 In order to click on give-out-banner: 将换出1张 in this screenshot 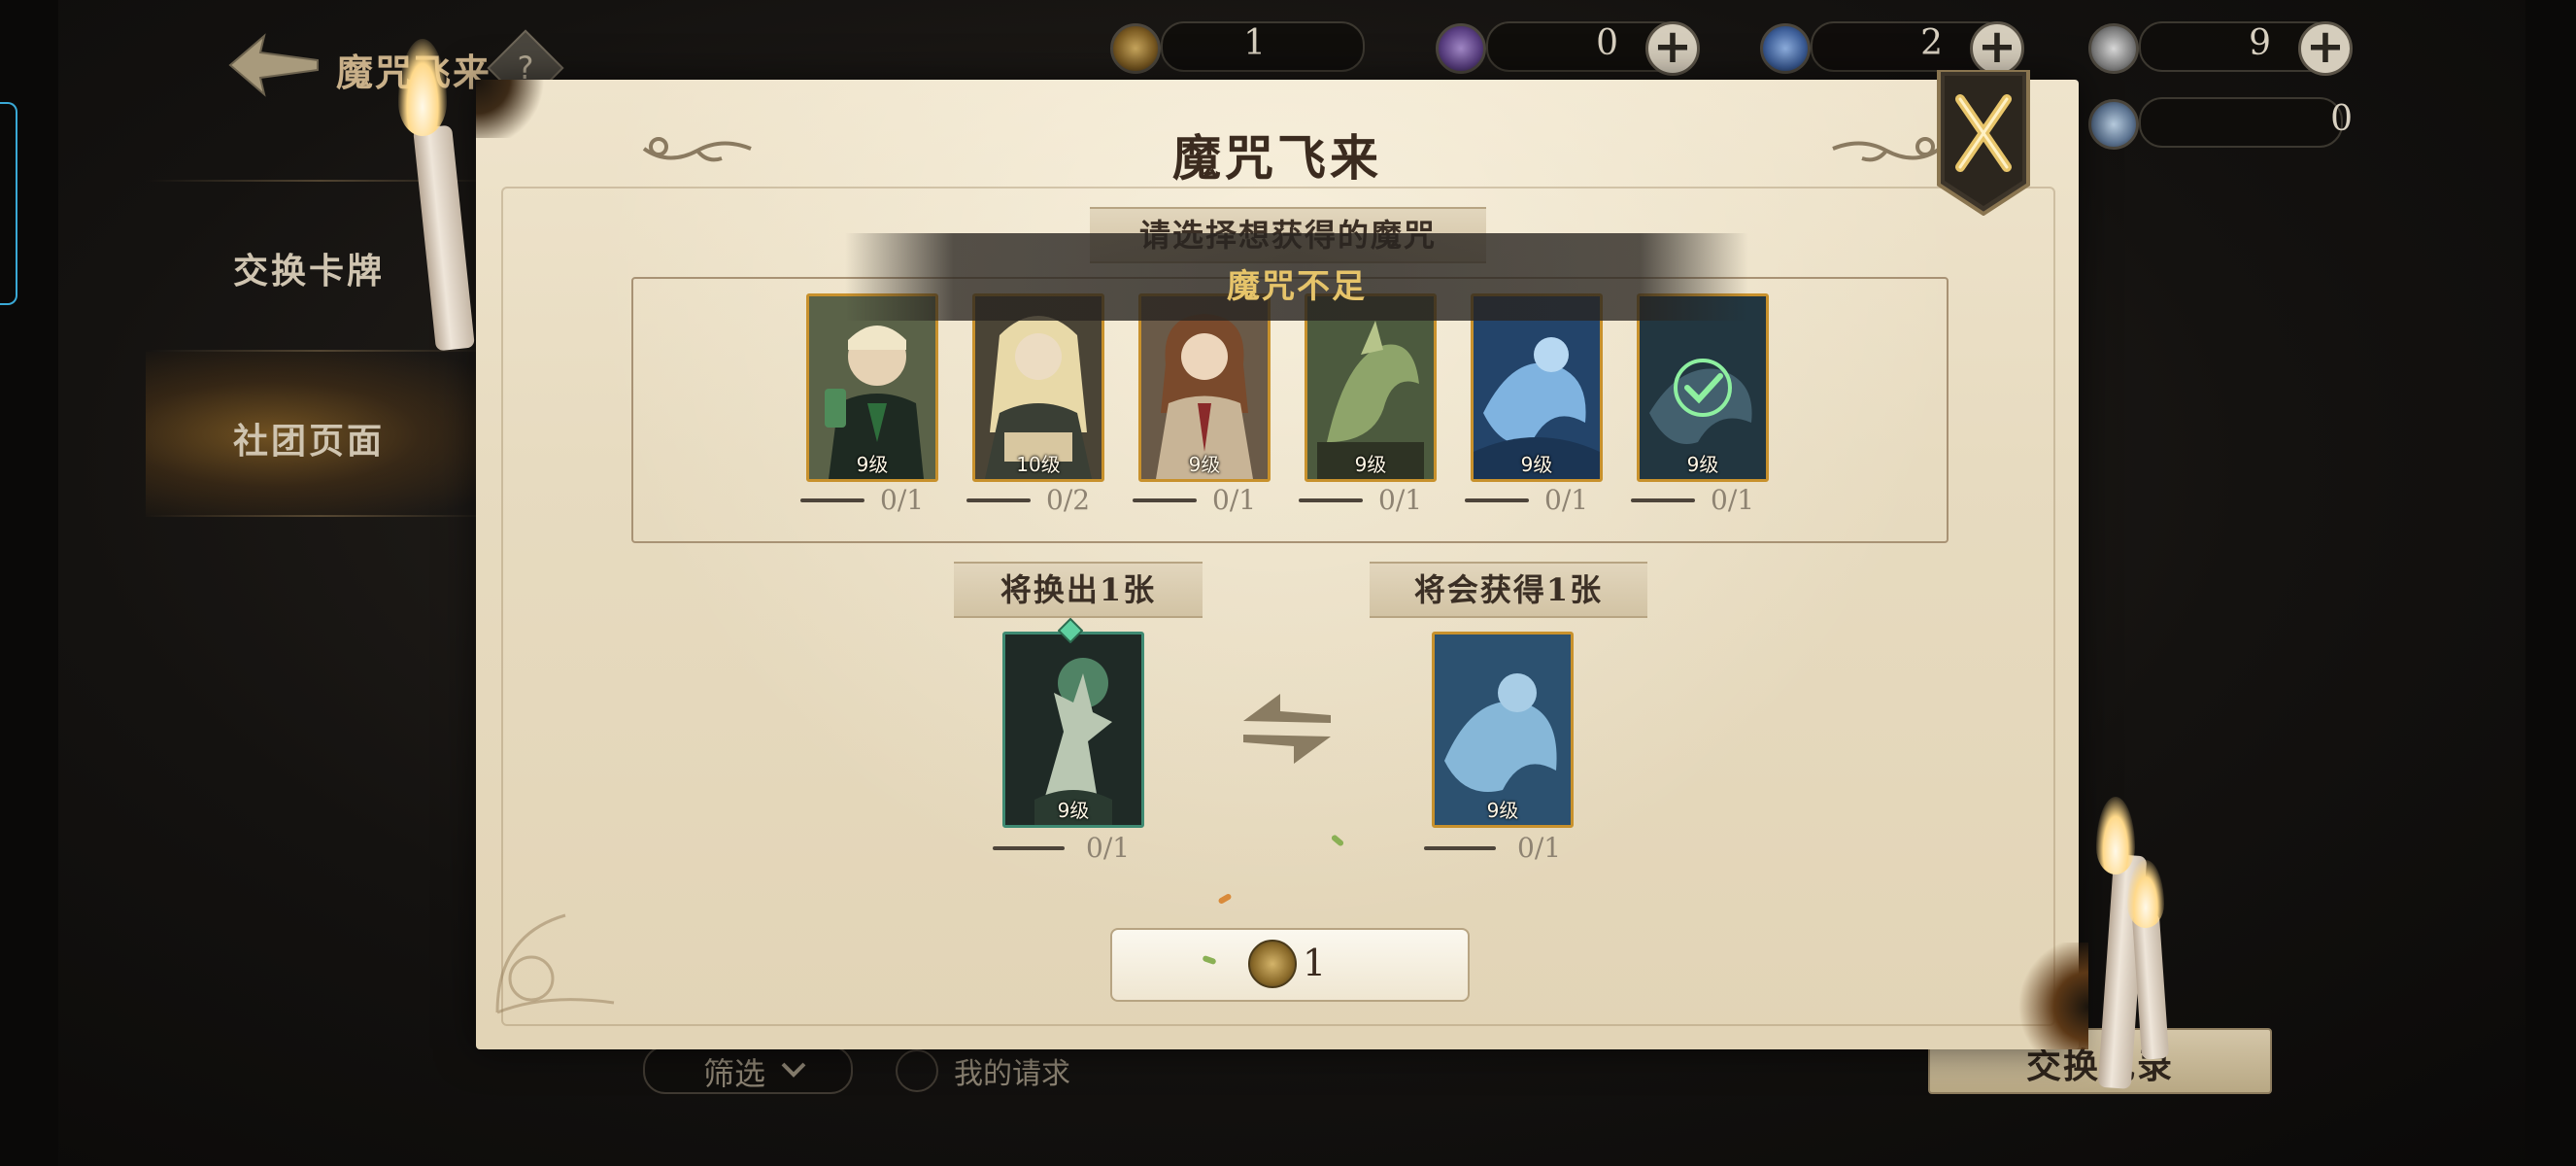, I will do `click(1078, 590)`.